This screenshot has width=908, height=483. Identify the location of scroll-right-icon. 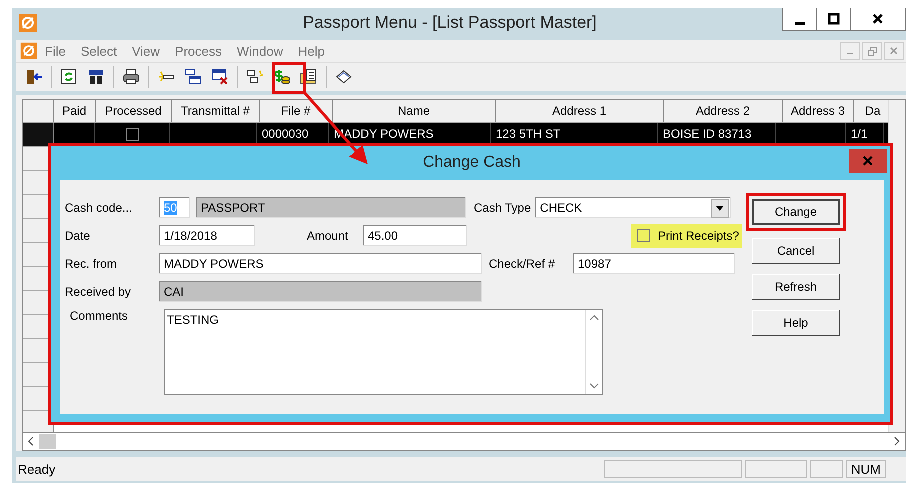
(897, 441).